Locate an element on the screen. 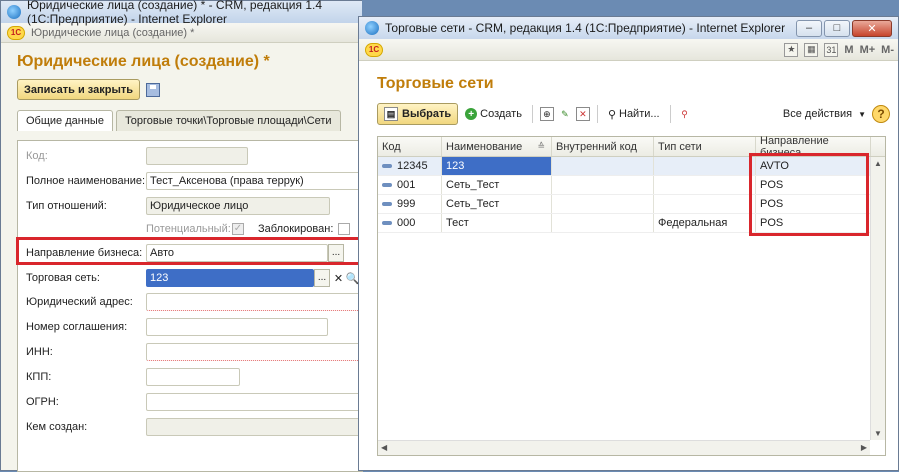 Image resolution: width=899 pixels, height=472 pixels. cell-code: 999 is located at coordinates (410, 204).